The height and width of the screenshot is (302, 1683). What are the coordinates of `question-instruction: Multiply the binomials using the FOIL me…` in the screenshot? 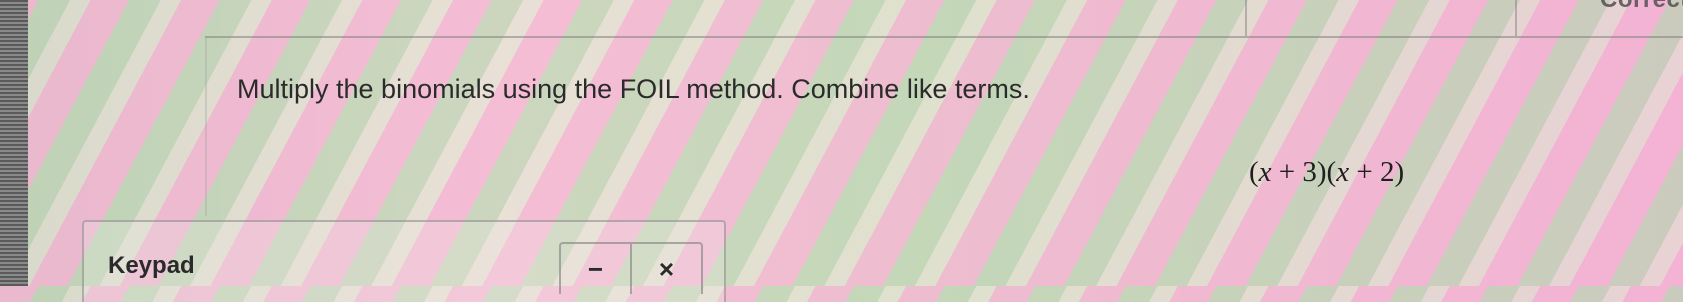 It's located at (633, 89).